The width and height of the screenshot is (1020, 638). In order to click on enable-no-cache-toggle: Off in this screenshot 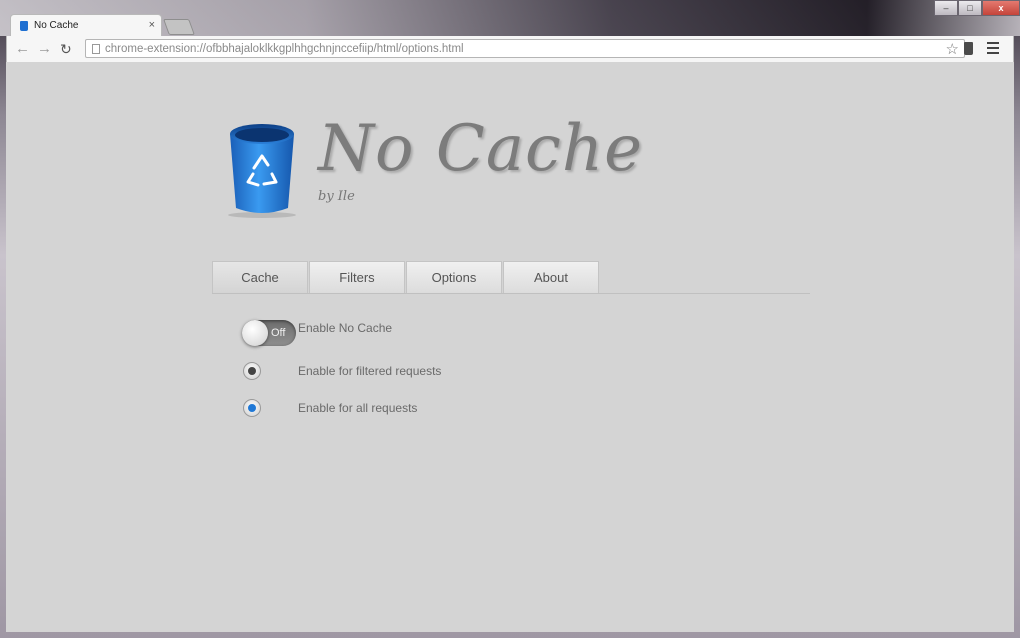, I will do `click(269, 333)`.